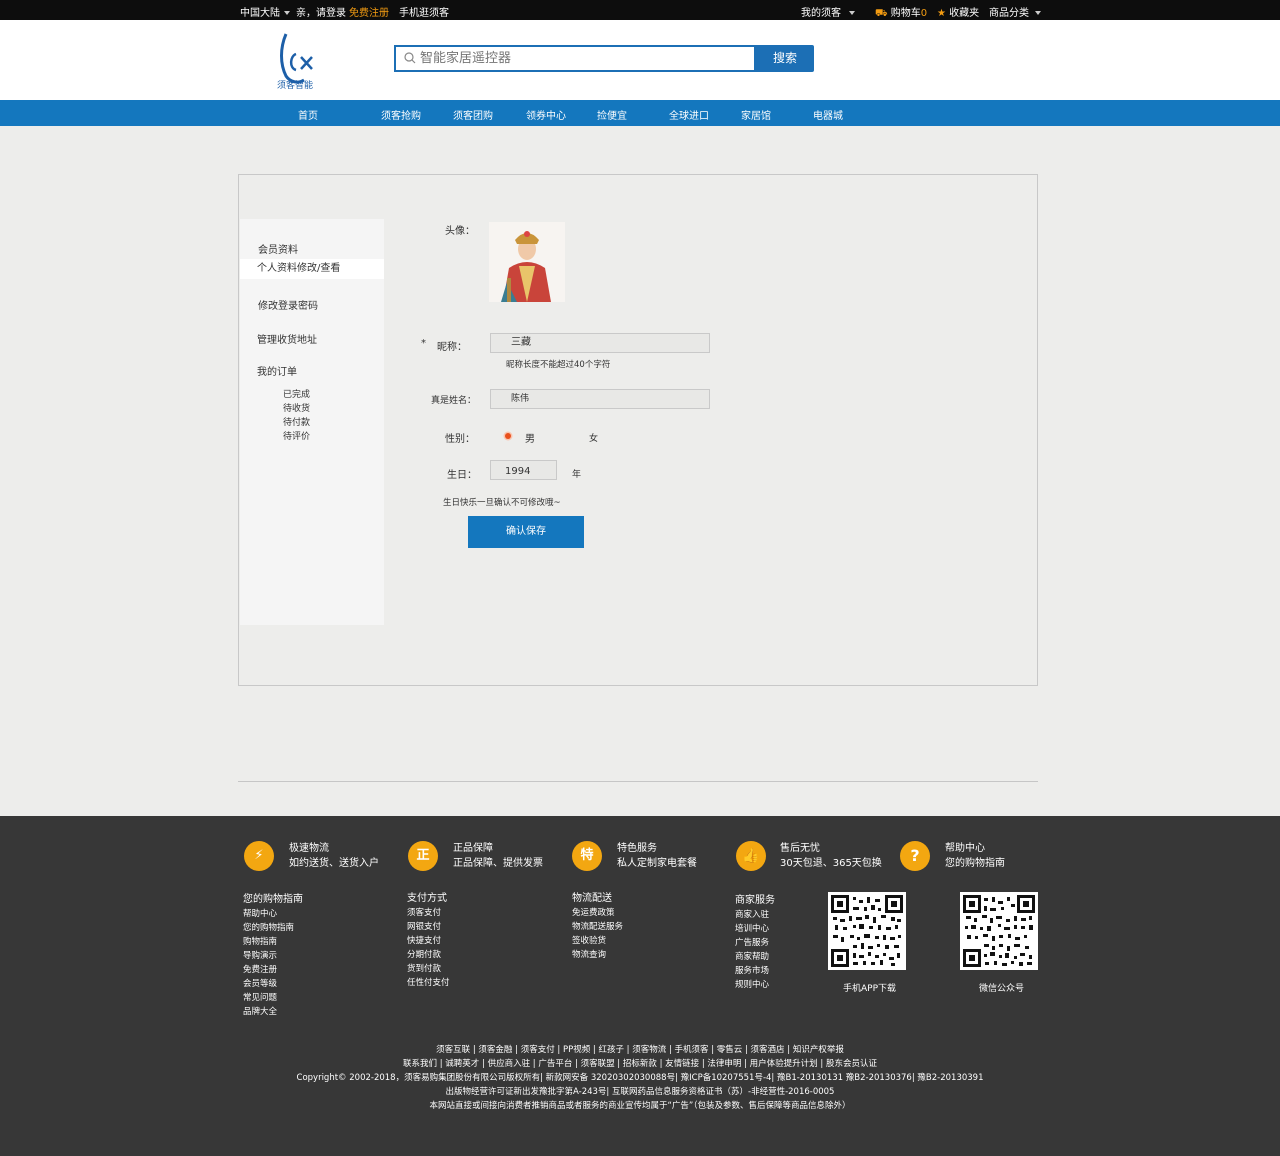  Describe the element at coordinates (369, 11) in the screenshot. I see `register-link: 免费注册` at that location.